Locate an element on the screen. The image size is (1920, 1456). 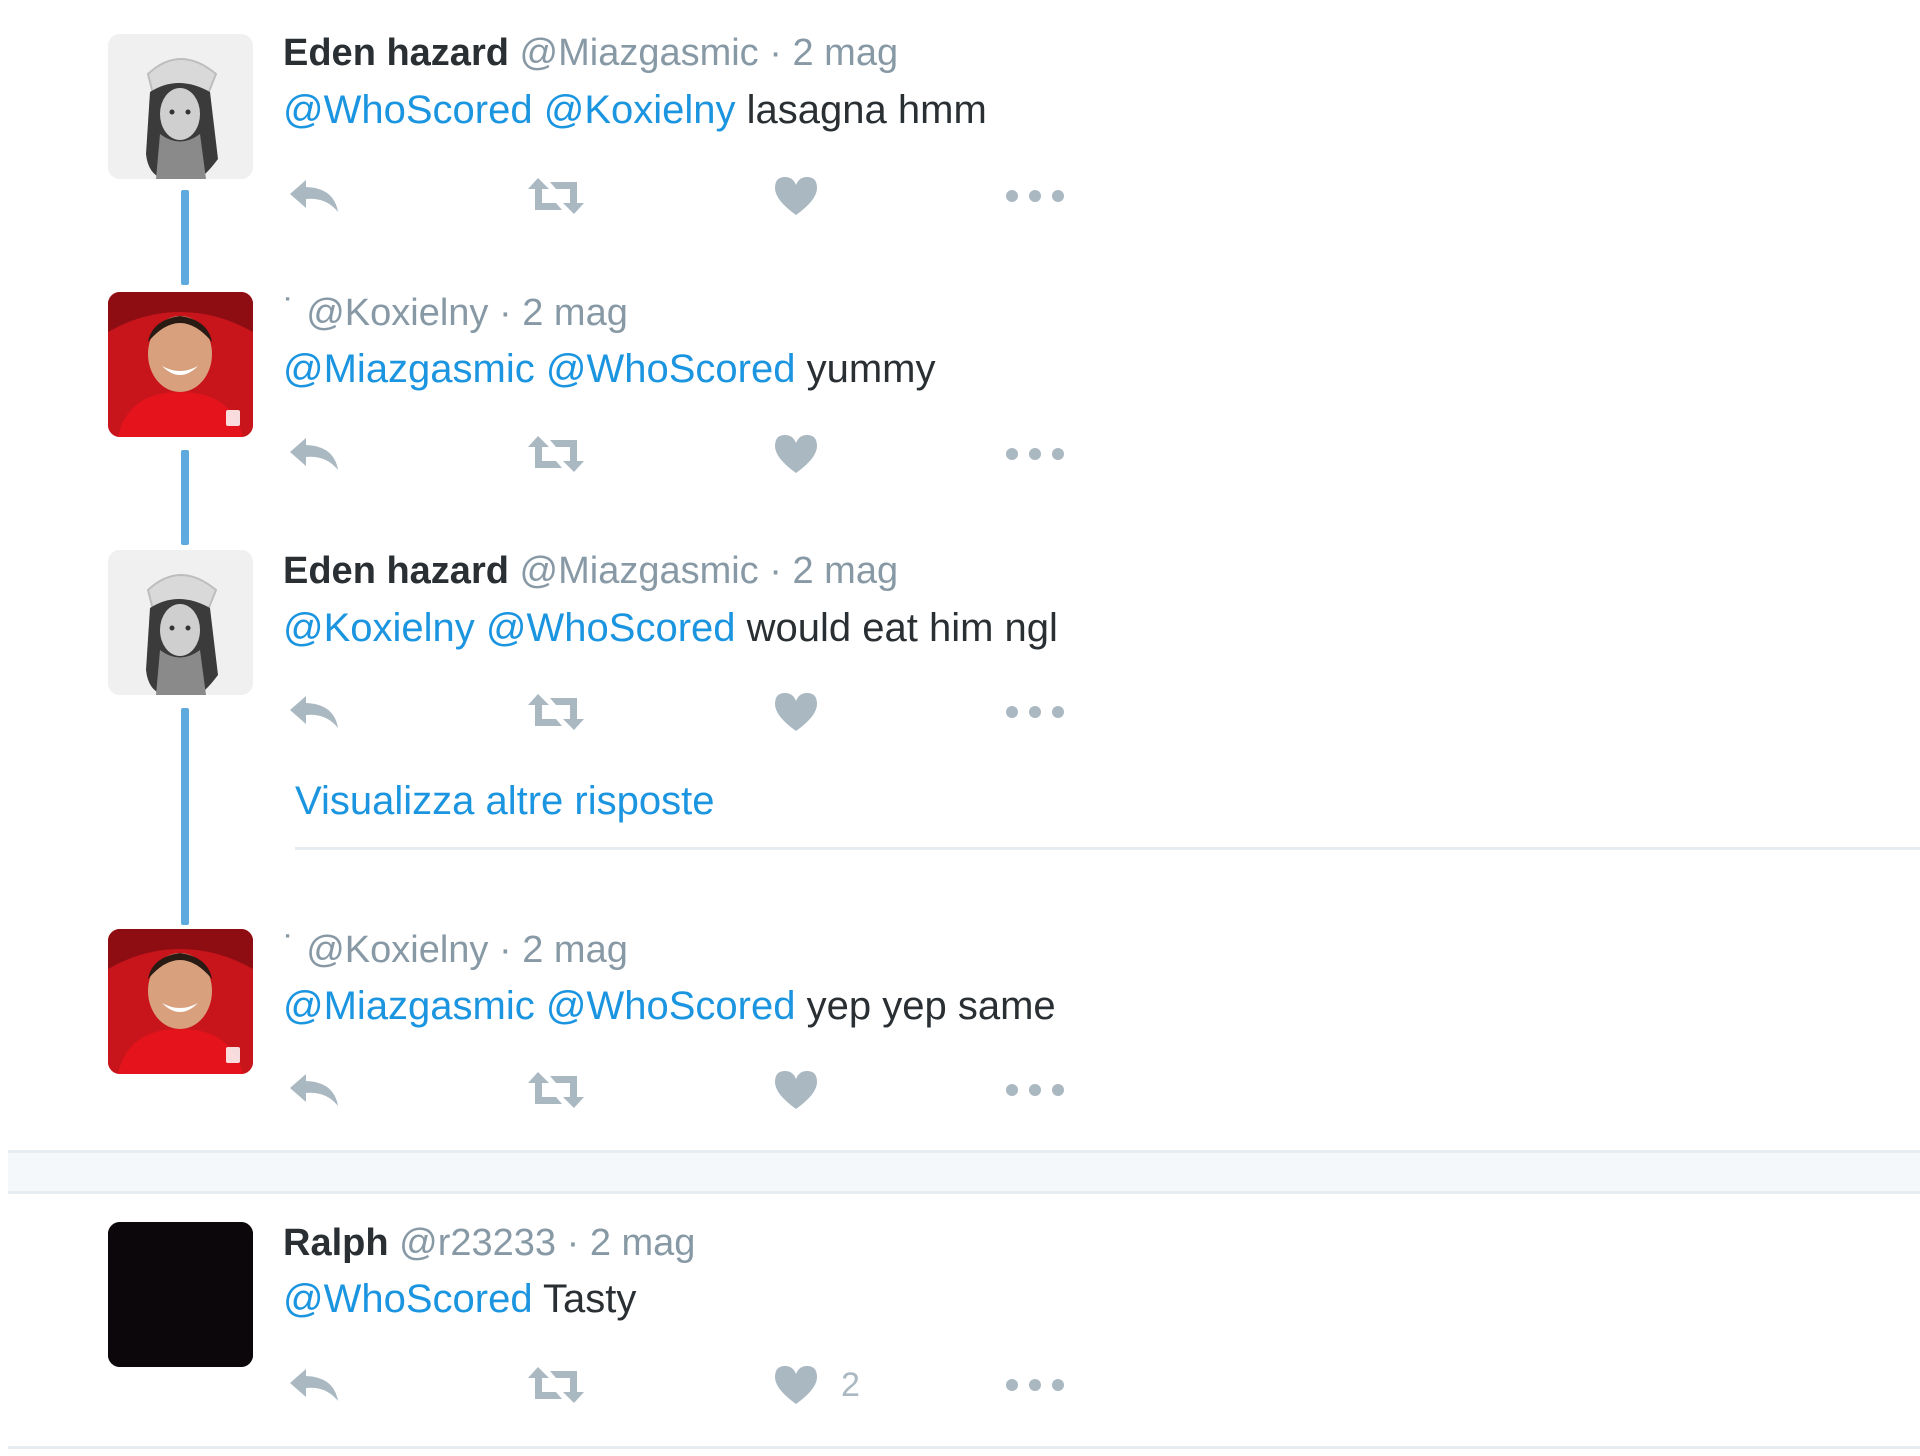
user-handle: @r23233 is located at coordinates (477, 1243).